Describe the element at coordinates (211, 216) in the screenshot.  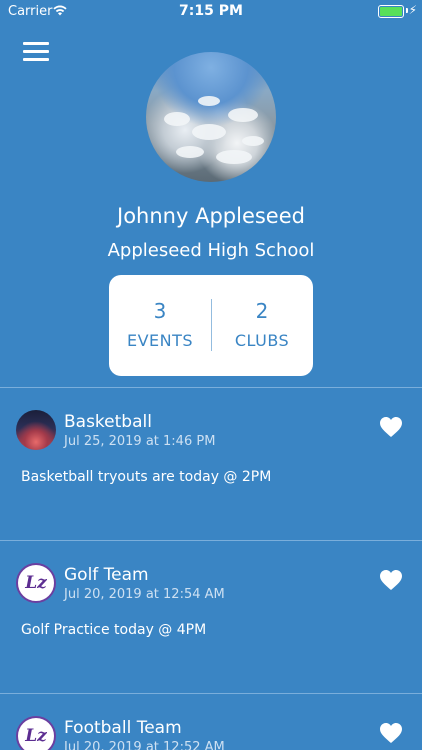
I see `profile-name: Johnny Appleseed` at that location.